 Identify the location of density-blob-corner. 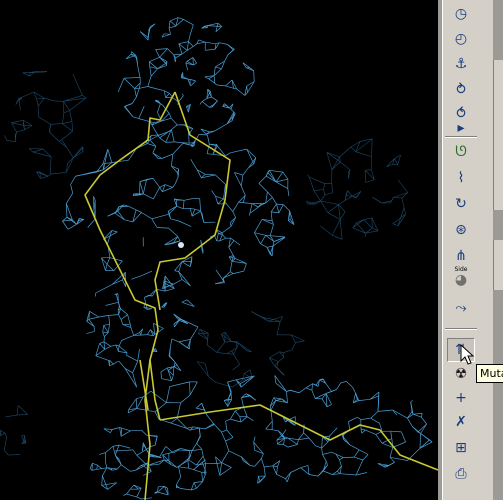
(14, 430).